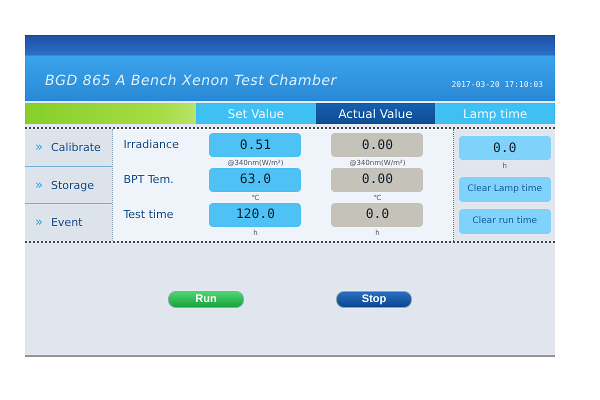  What do you see at coordinates (377, 214) in the screenshot?
I see `actual-value-field: 0.0` at bounding box center [377, 214].